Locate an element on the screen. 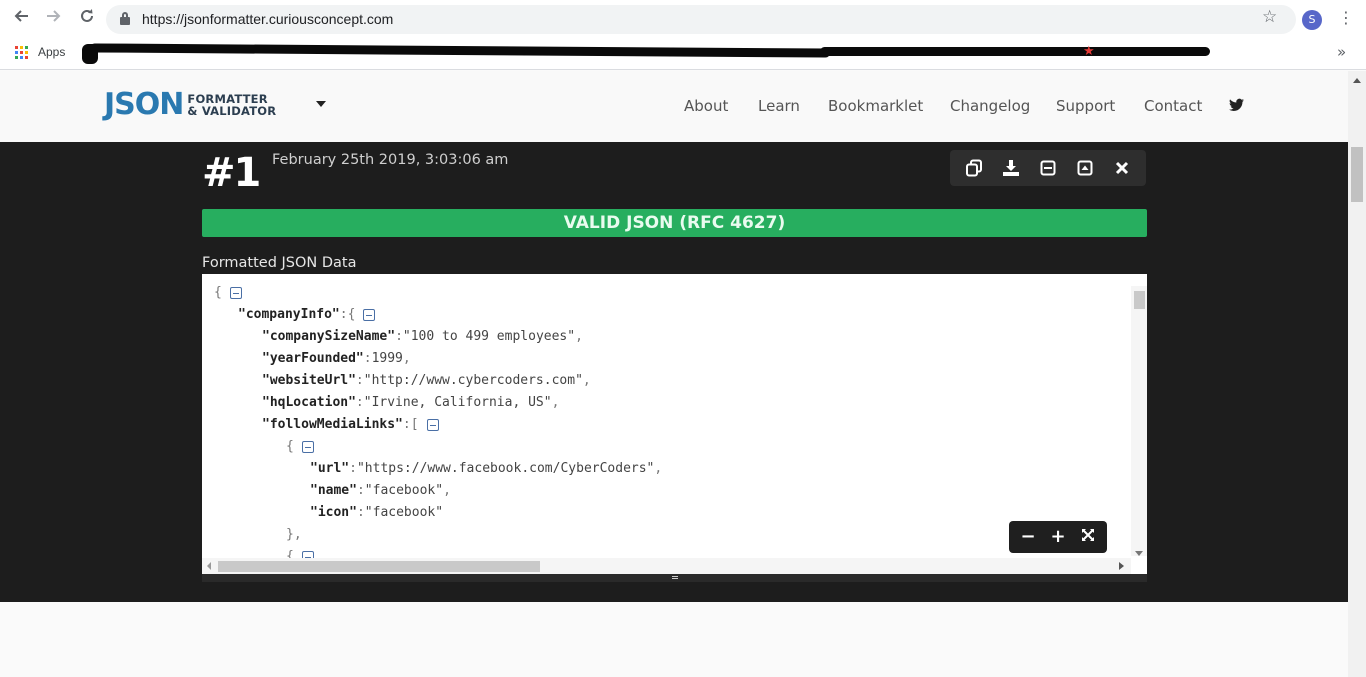 Image resolution: width=1366 pixels, height=677 pixels. page-scrollbar is located at coordinates (1357, 374).